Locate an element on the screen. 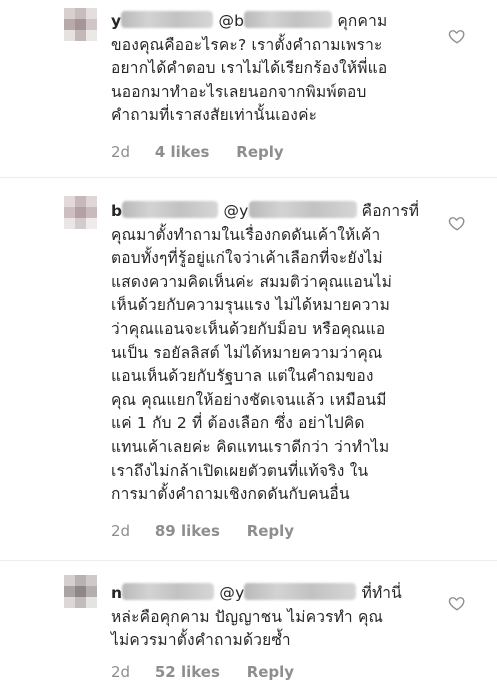 Image resolution: width=497 pixels, height=696 pixels. comment-meta: 2d 4 likes Reply is located at coordinates (197, 152).